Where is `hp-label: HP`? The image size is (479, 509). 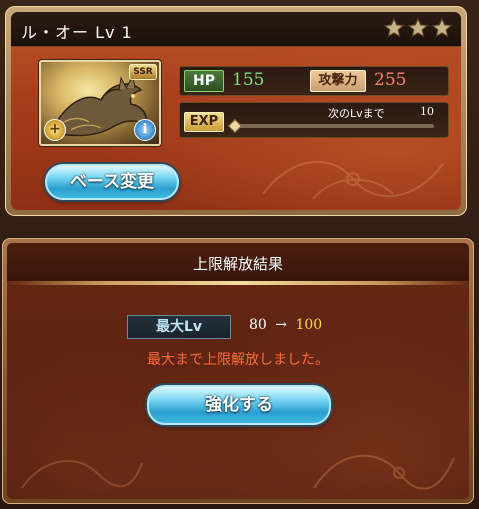
hp-label: HP is located at coordinates (204, 81).